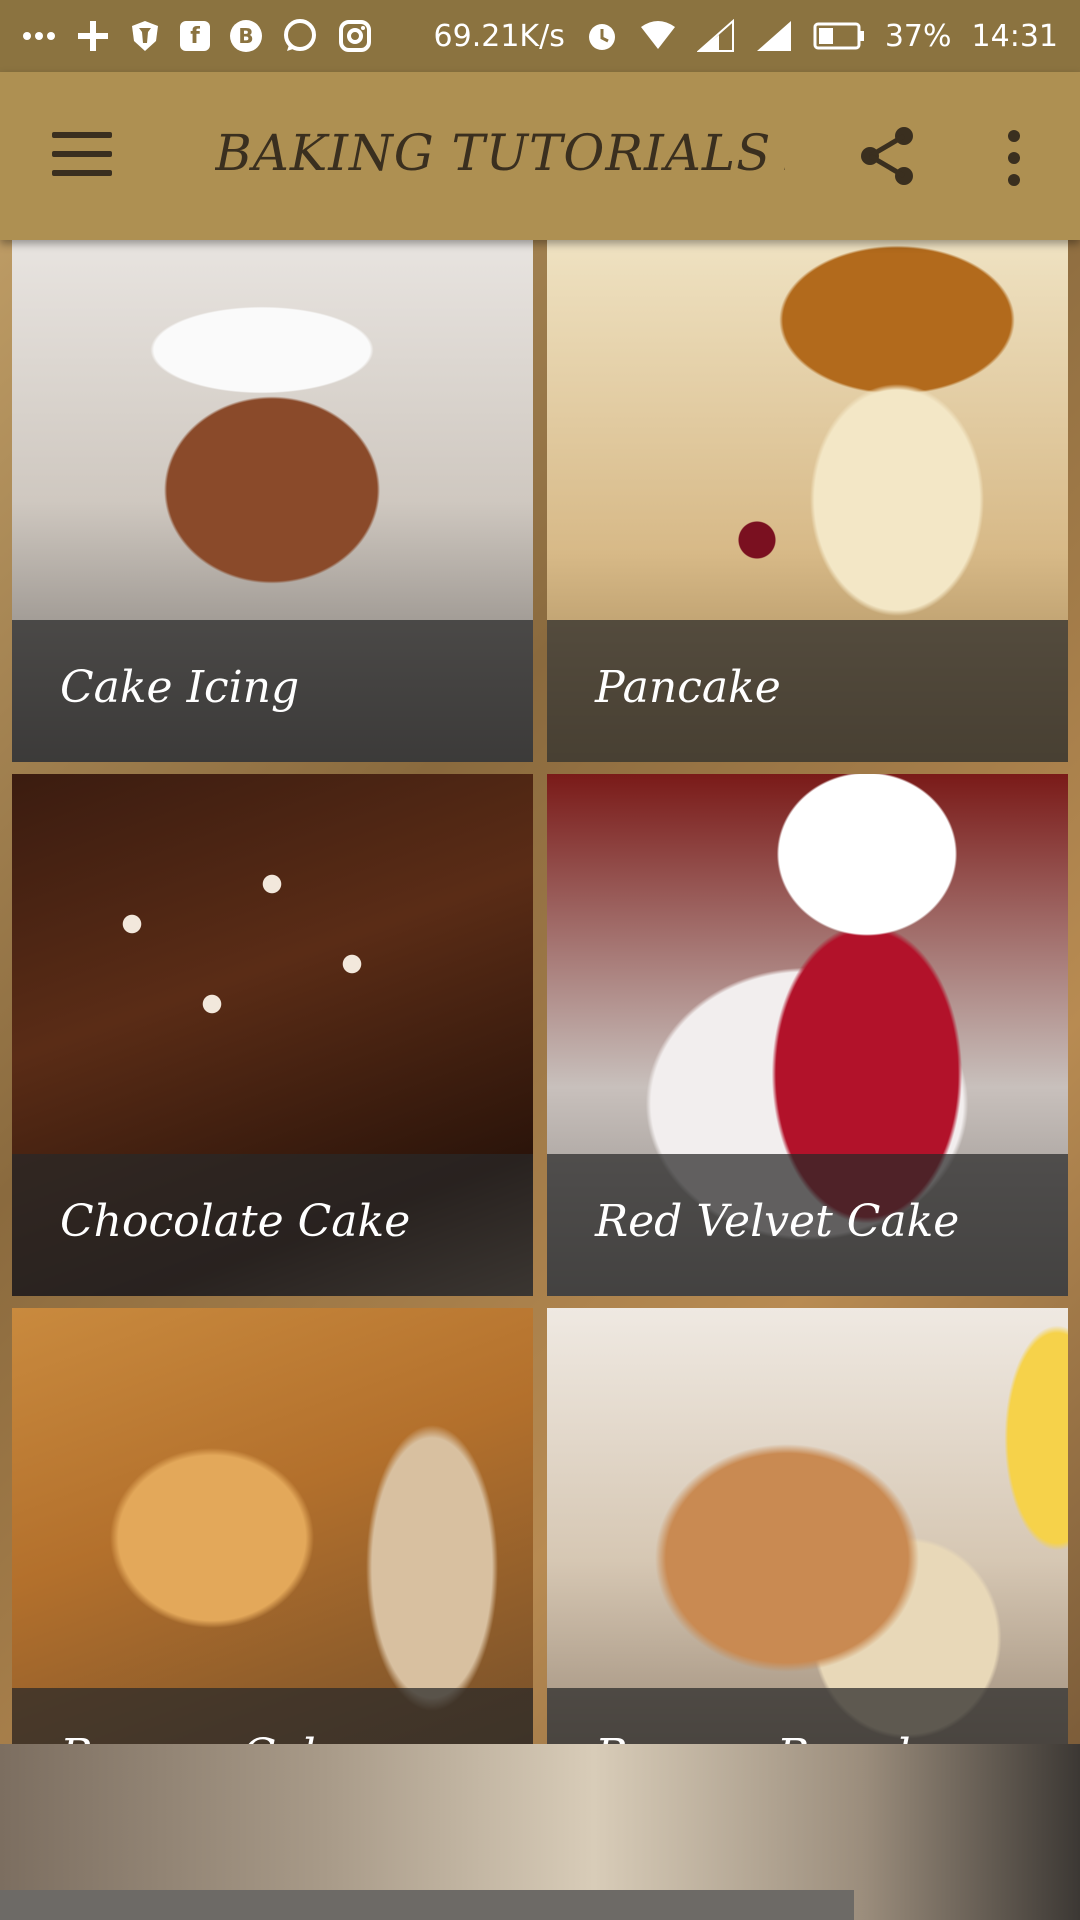 Image resolution: width=1080 pixels, height=1920 pixels. I want to click on recipe-card-cake-icing: Cake Icing, so click(272, 501).